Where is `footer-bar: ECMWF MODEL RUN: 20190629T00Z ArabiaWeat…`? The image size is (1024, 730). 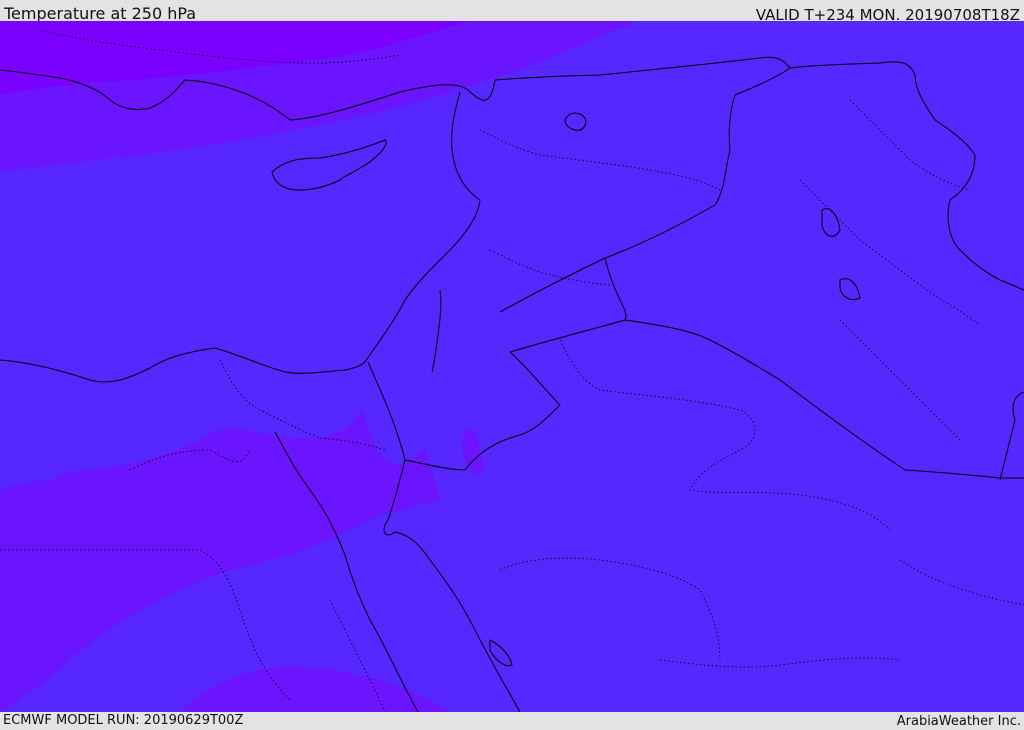
footer-bar: ECMWF MODEL RUN: 20190629T00Z ArabiaWeat… is located at coordinates (512, 720).